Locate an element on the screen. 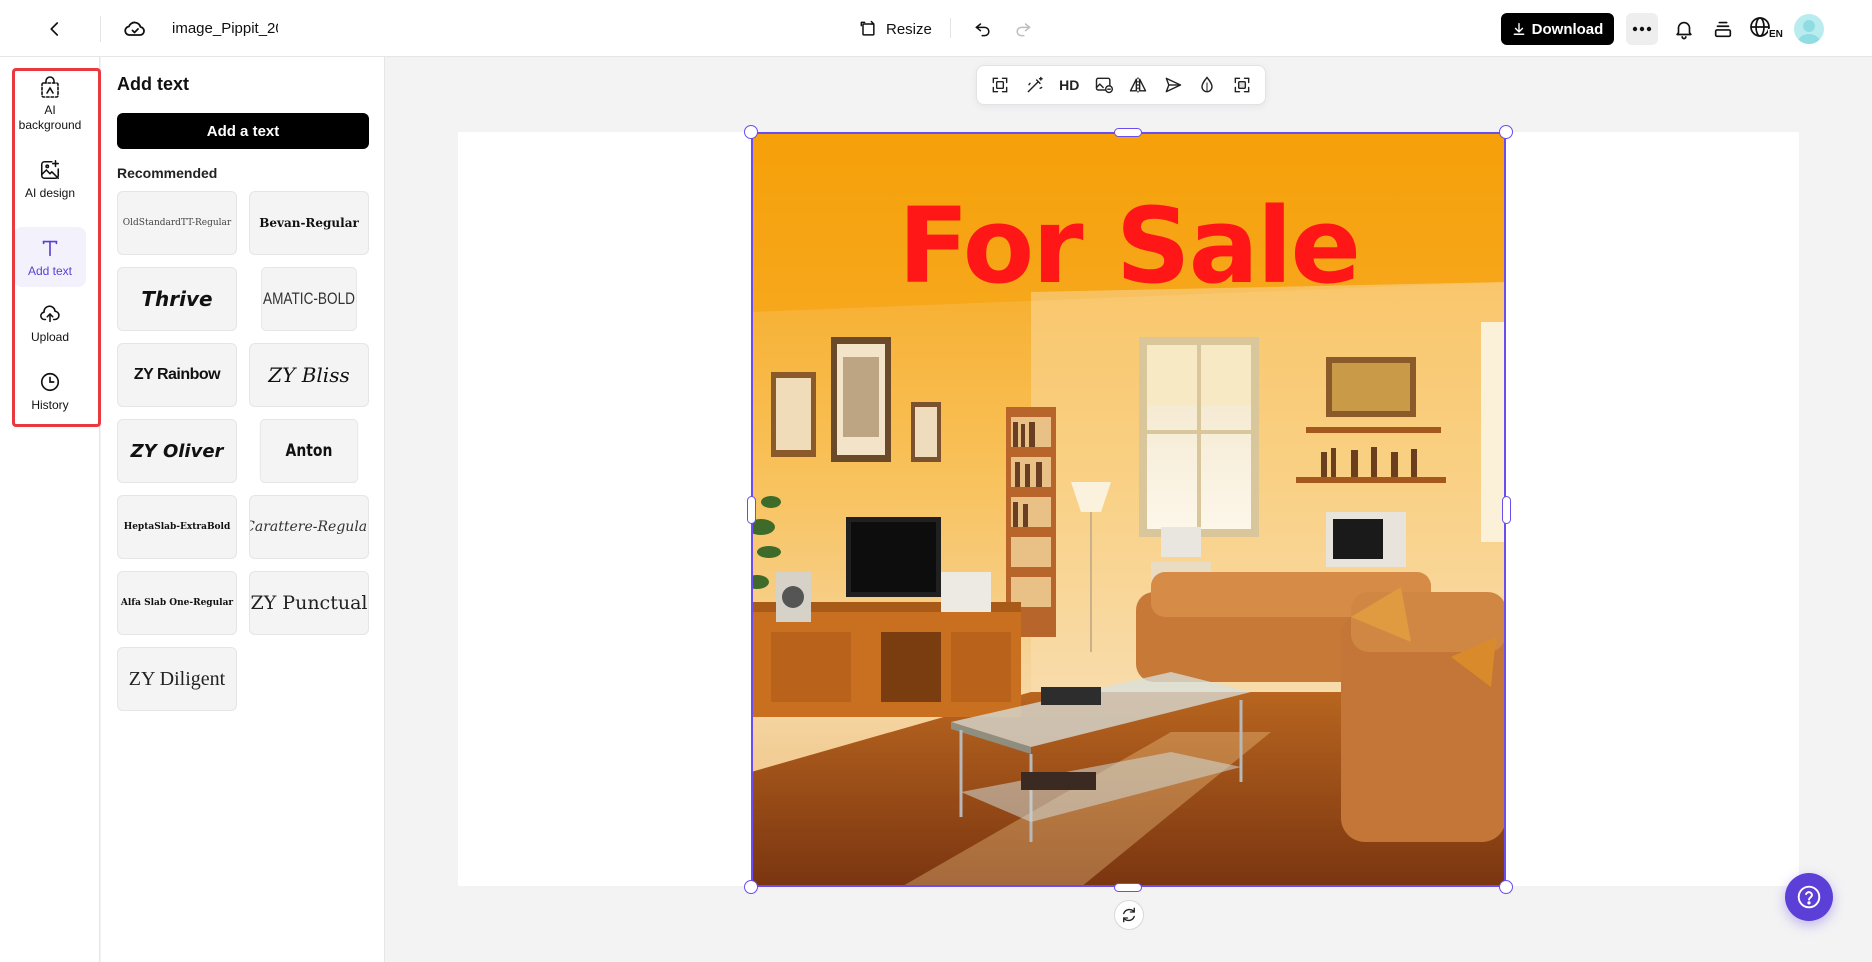 This screenshot has width=1872, height=962. more-horizontal-icon is located at coordinates (1642, 29).